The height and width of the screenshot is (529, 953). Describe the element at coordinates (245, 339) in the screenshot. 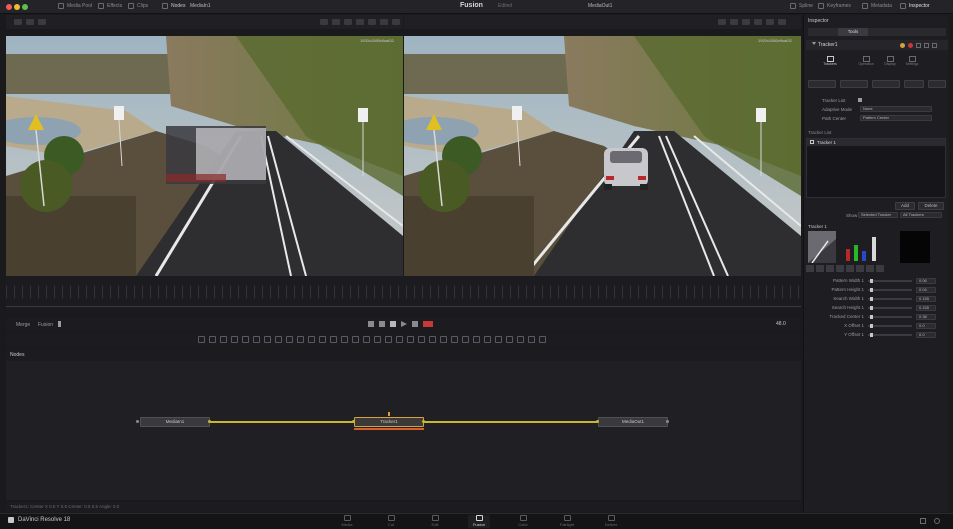

I see `brush-tool-icon` at that location.